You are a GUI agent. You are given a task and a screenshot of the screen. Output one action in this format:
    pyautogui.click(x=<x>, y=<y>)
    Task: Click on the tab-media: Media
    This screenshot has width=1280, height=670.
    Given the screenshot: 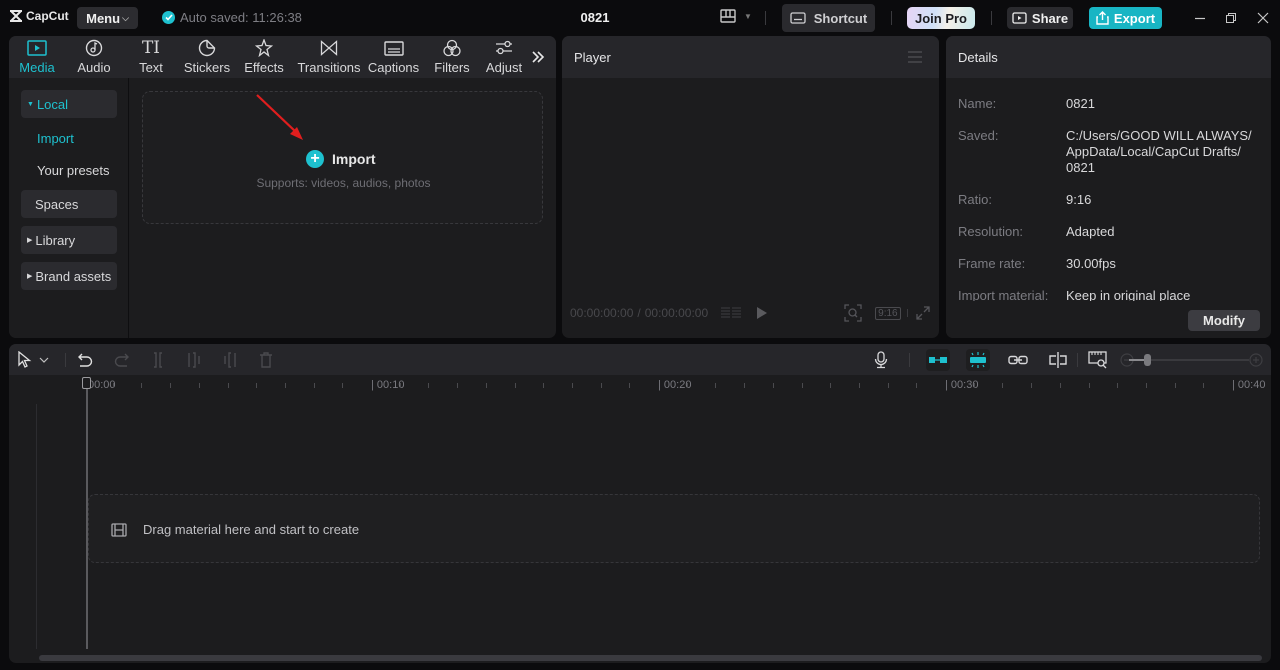 What is the action you would take?
    pyautogui.click(x=37, y=58)
    